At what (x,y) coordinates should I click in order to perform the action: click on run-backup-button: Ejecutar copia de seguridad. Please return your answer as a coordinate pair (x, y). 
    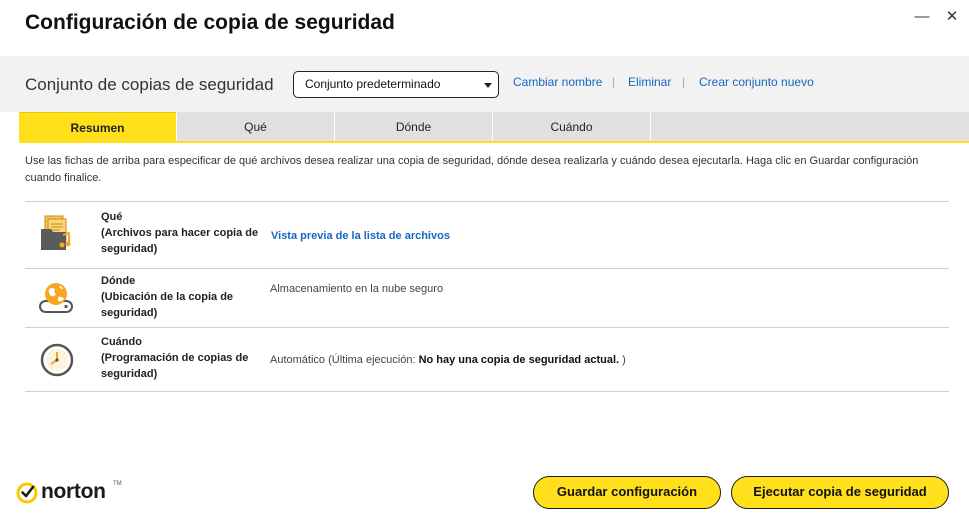
    Looking at the image, I should click on (840, 492).